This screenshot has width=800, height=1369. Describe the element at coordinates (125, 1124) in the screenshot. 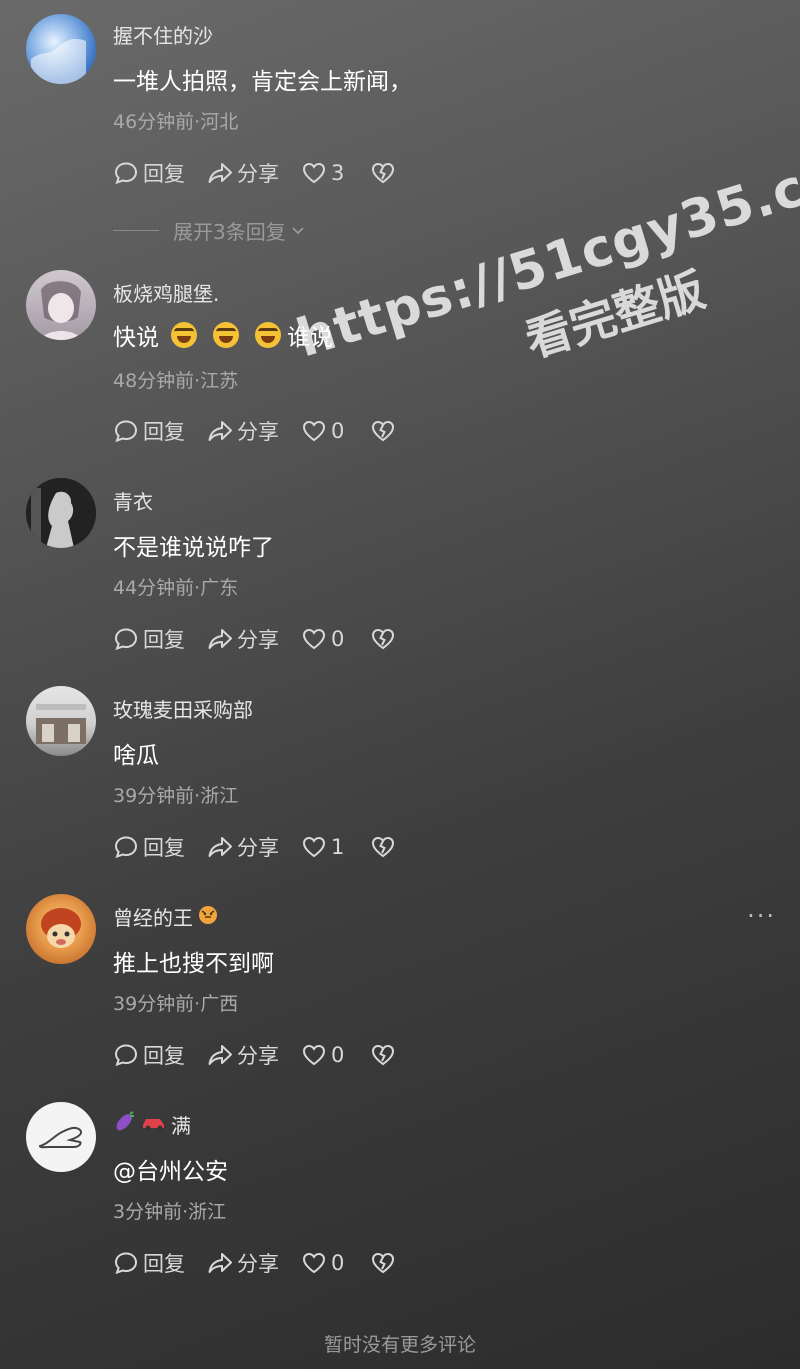

I see `eggplant-emoji-icon` at that location.